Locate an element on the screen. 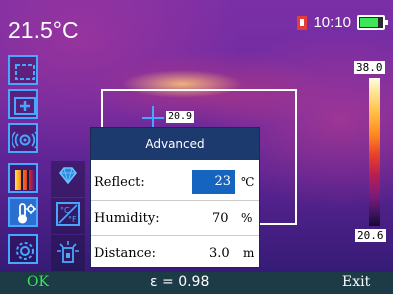 This screenshot has width=393, height=294. spot-measure-icon is located at coordinates (23, 104).